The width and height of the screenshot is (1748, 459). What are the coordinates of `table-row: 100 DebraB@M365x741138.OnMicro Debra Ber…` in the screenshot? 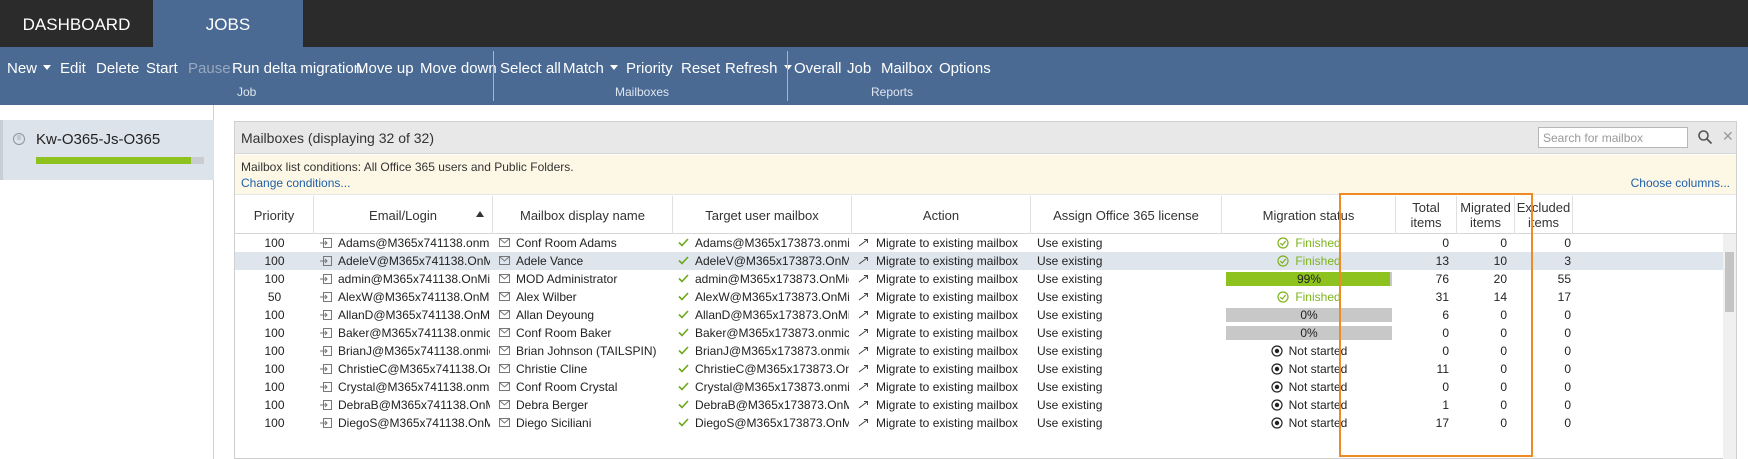 It's located at (979, 405).